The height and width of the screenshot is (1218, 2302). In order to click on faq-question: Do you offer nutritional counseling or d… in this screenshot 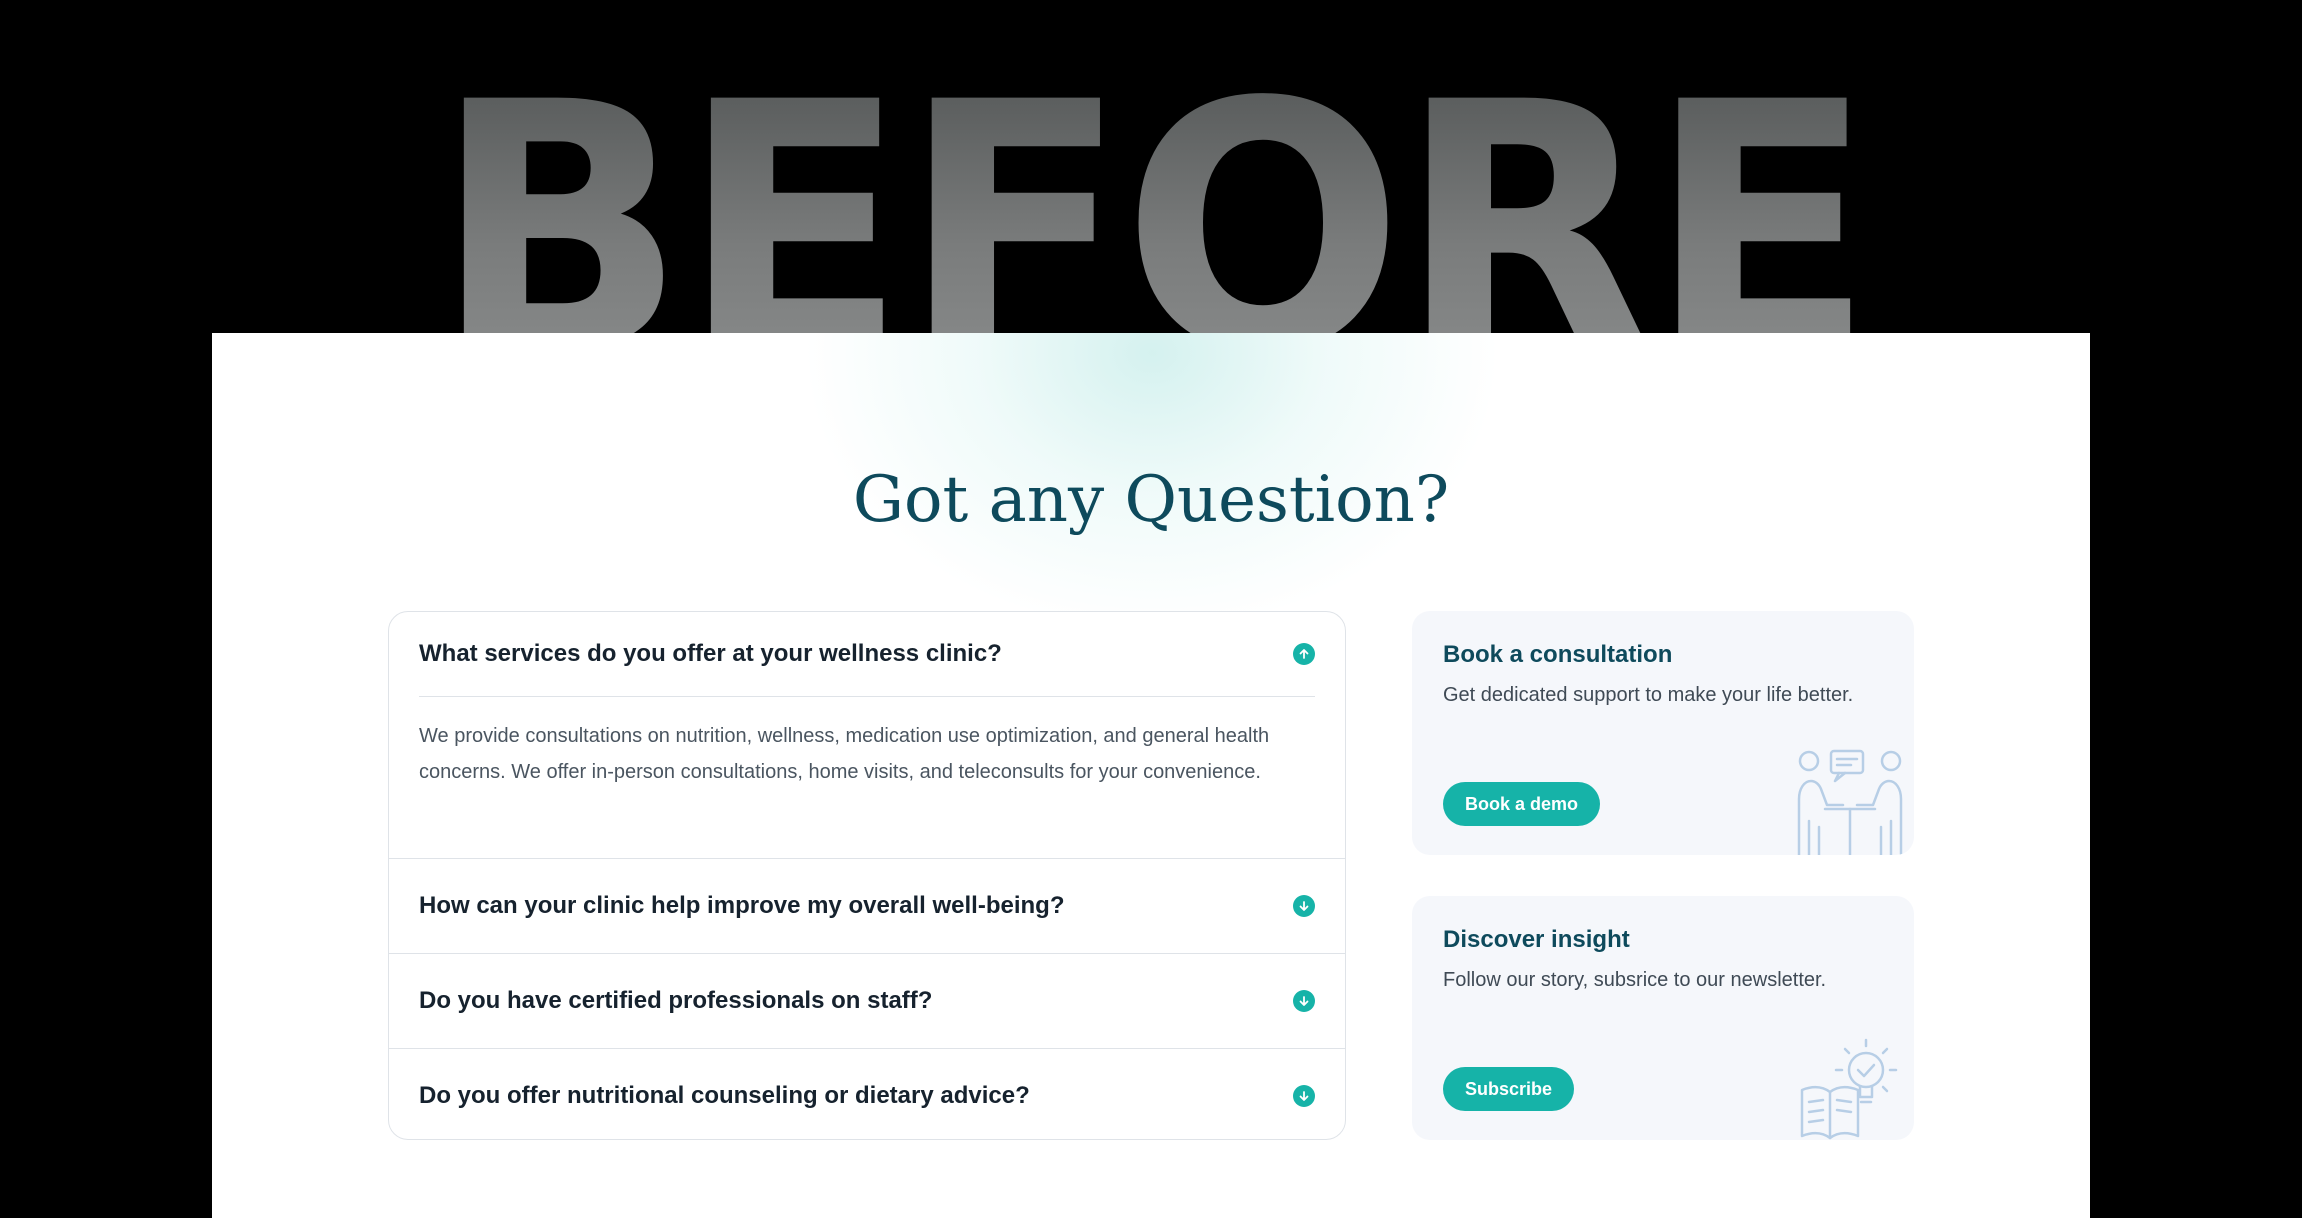, I will do `click(724, 1095)`.